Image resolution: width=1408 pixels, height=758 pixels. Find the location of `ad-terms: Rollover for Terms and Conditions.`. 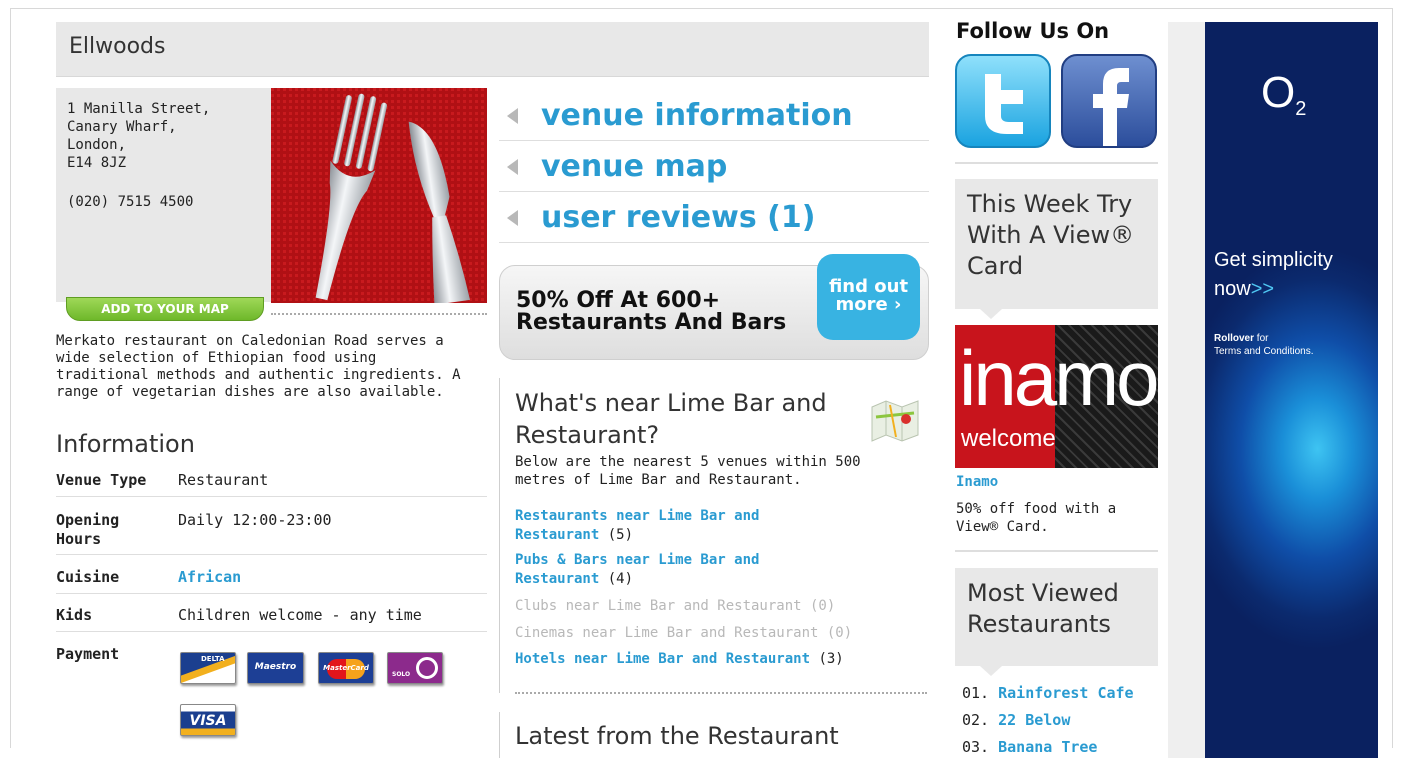

ad-terms: Rollover for Terms and Conditions. is located at coordinates (1264, 345).